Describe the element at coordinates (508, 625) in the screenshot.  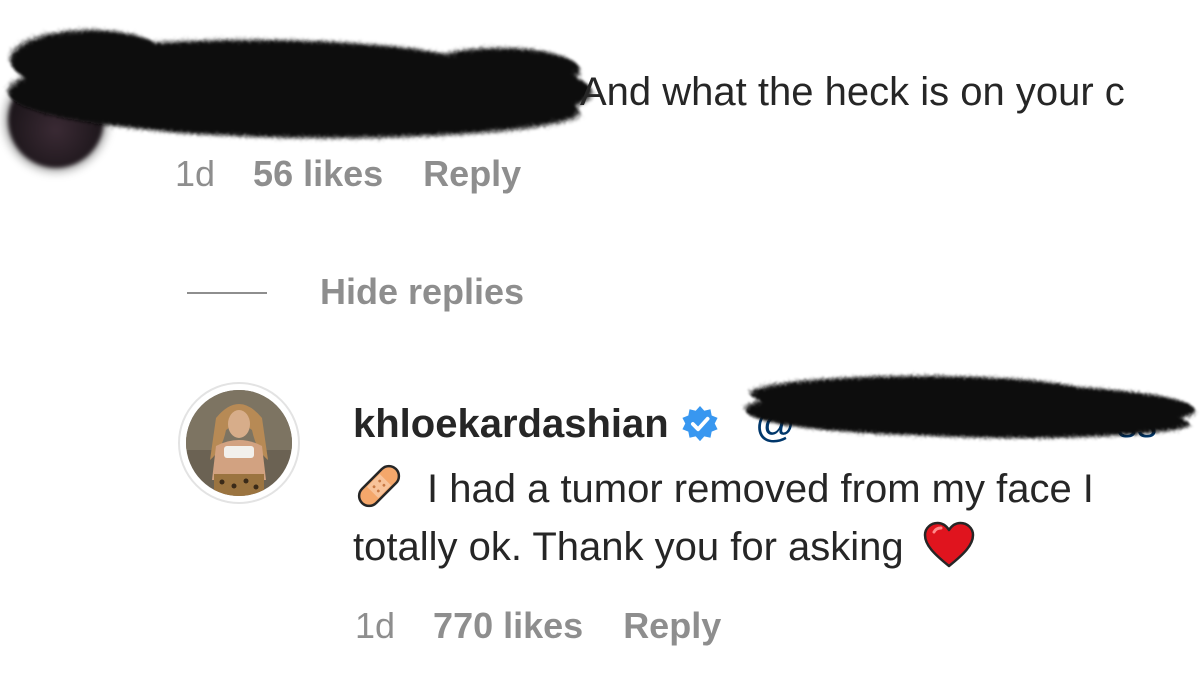
I see `reply-likes-count: 770 likes` at that location.